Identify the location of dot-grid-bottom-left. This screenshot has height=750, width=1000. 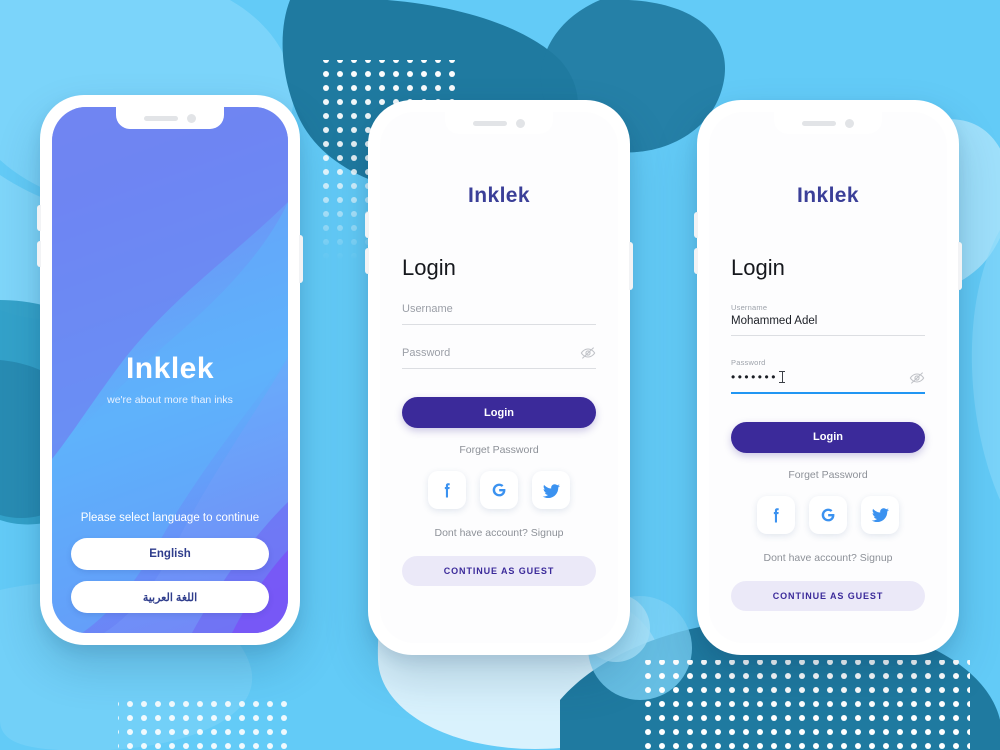
(203, 725).